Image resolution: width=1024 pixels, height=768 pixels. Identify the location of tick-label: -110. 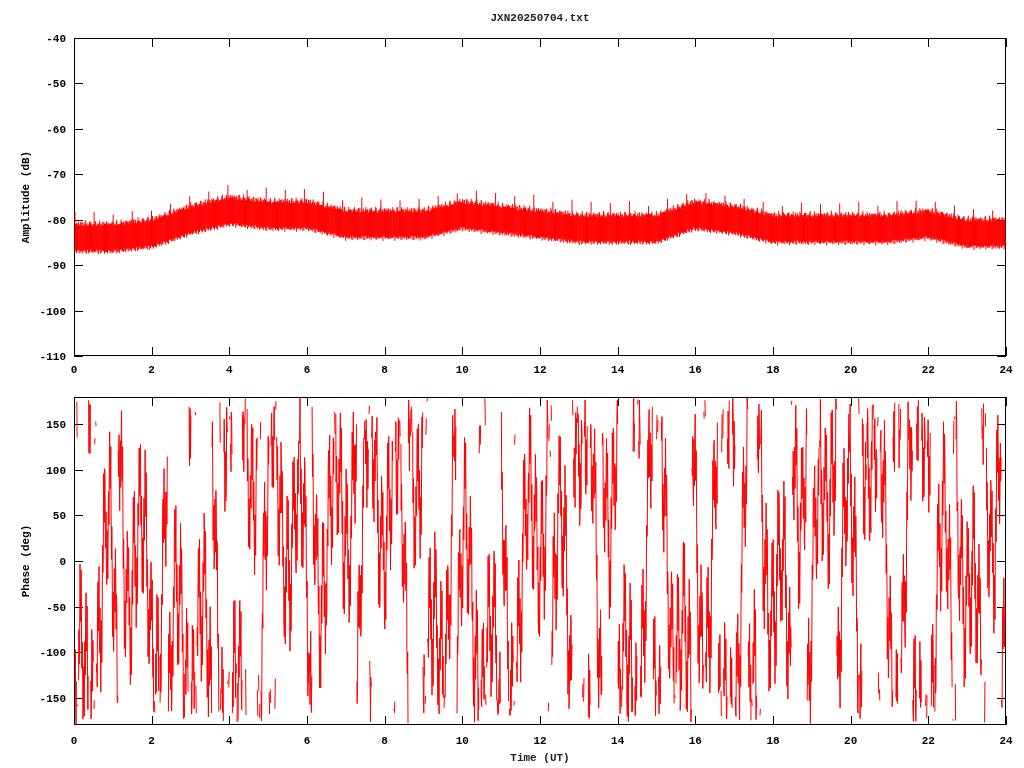
(52, 357).